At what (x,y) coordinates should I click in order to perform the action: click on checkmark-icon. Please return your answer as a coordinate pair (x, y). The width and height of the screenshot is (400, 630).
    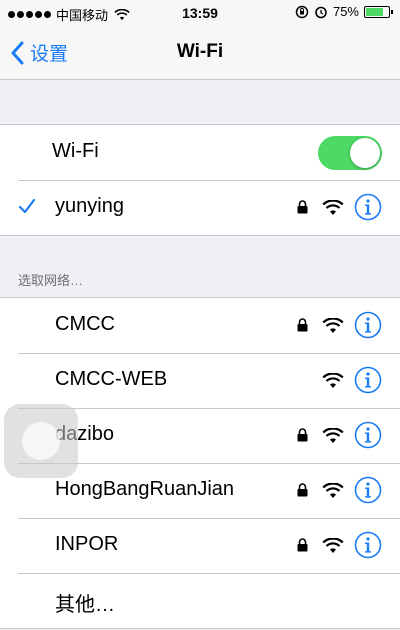
    Looking at the image, I should click on (27, 206).